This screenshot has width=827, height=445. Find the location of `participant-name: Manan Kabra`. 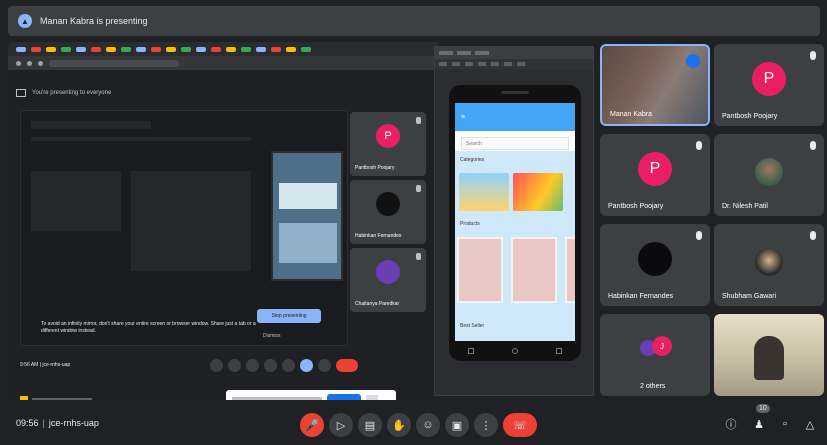

participant-name: Manan Kabra is located at coordinates (631, 114).